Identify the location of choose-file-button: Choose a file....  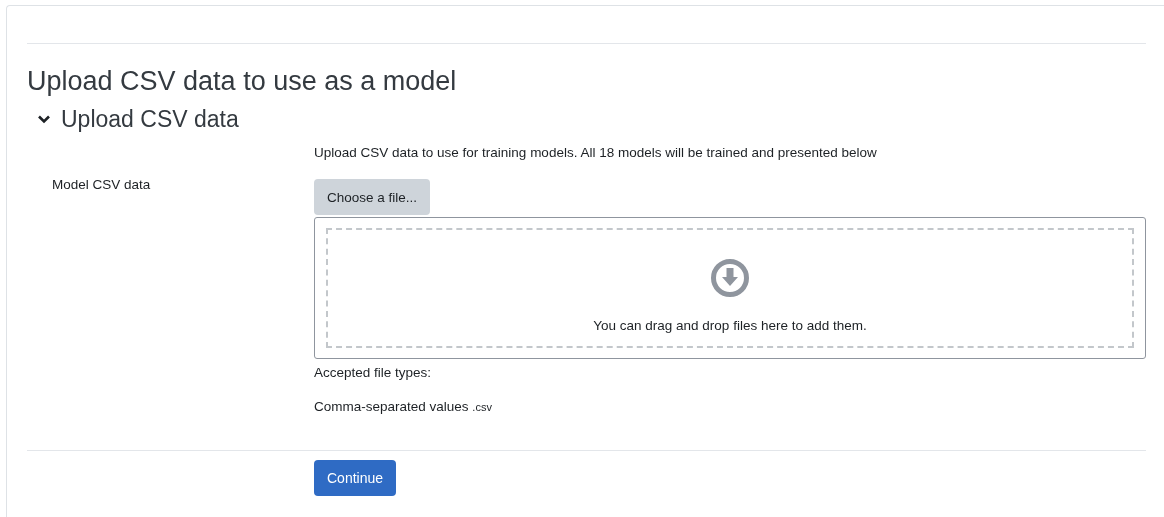
(372, 197).